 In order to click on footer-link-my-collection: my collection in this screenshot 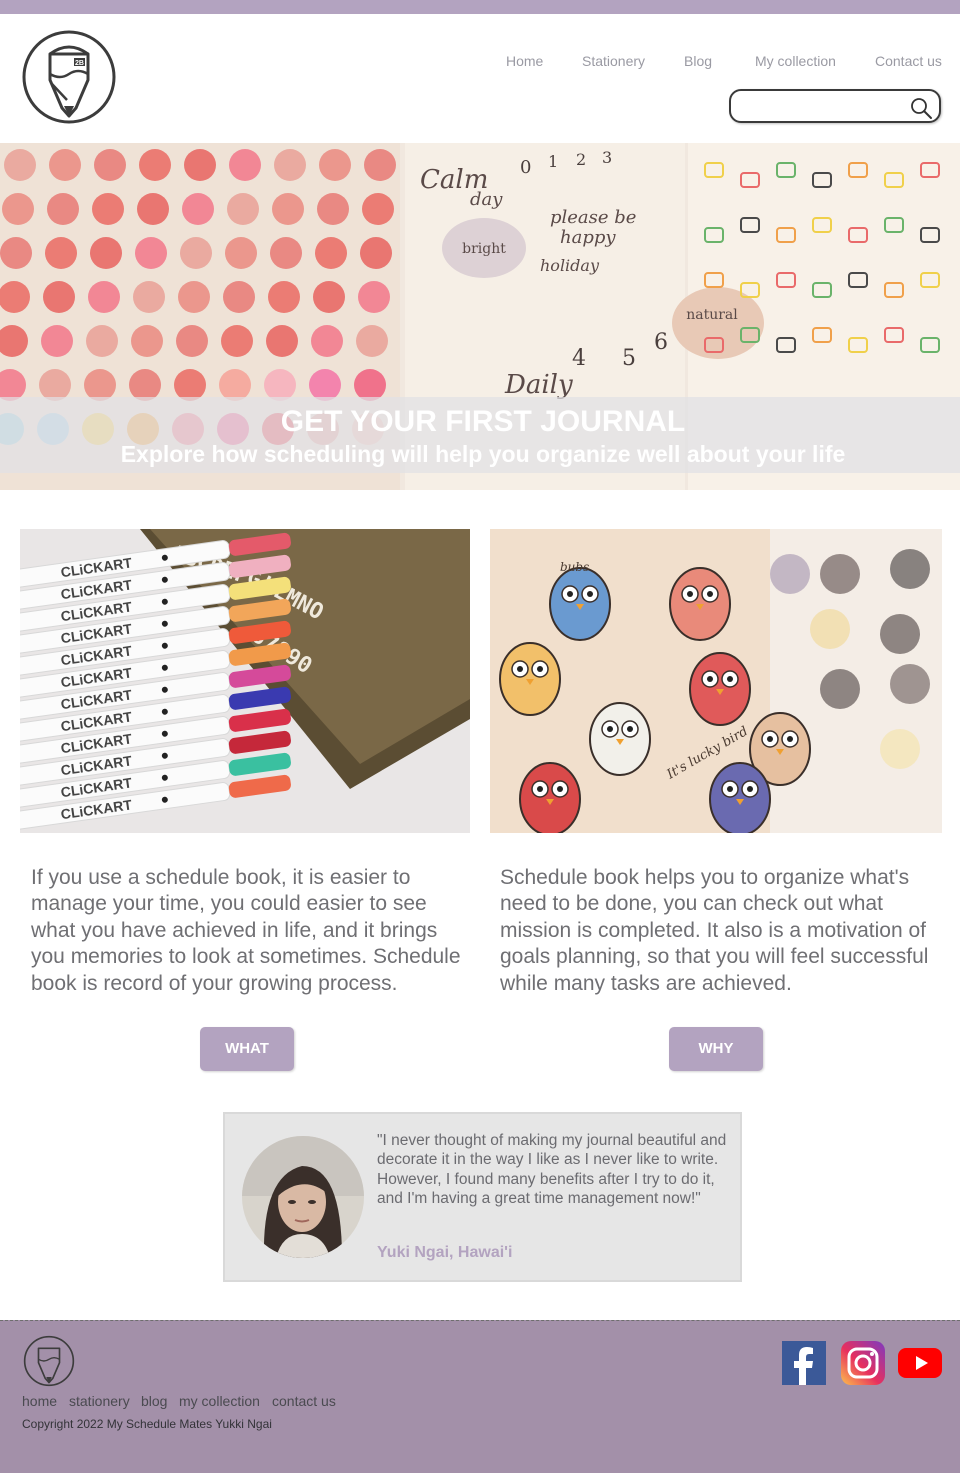, I will do `click(219, 1401)`.